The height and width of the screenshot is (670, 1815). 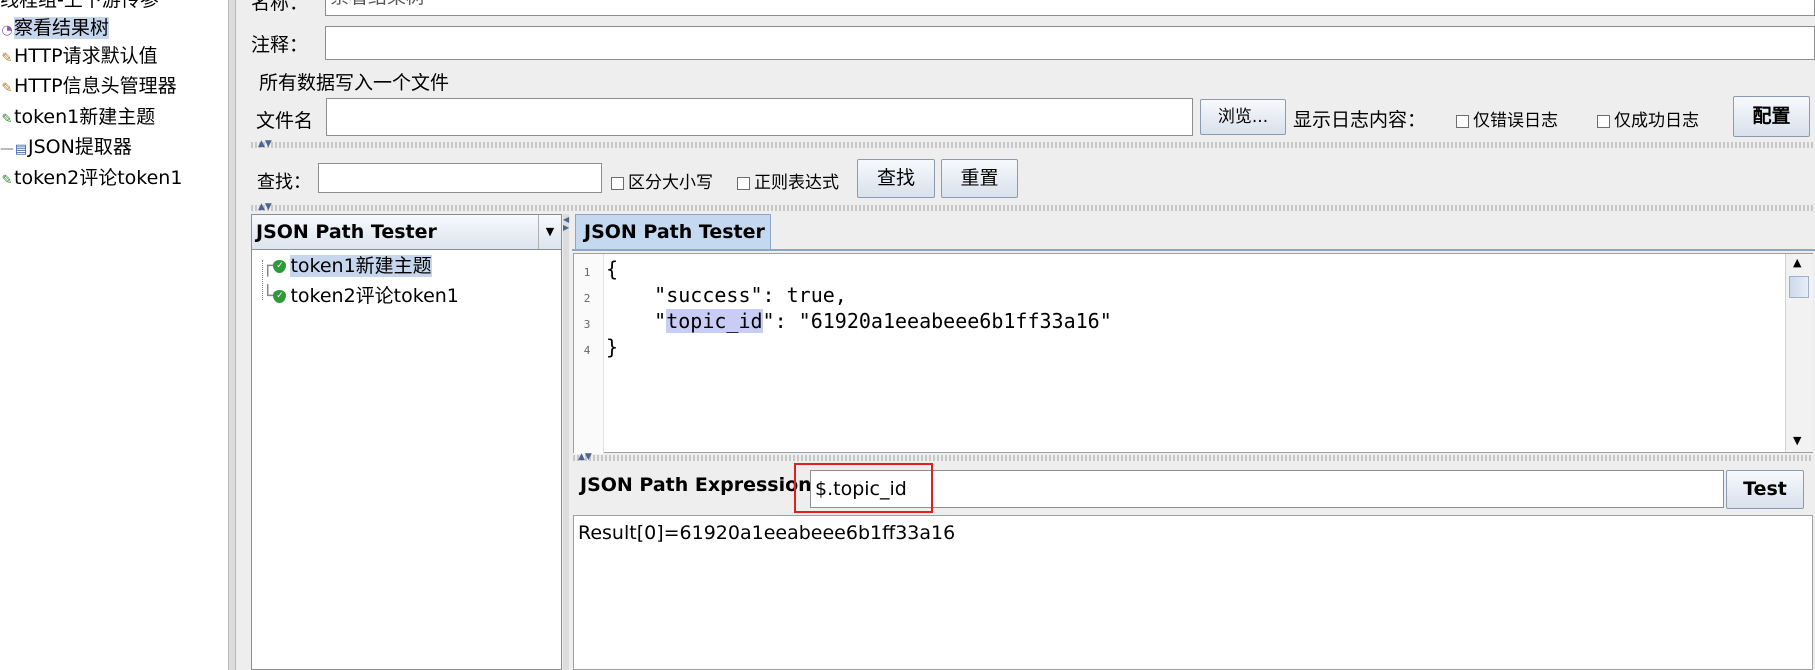 What do you see at coordinates (21, 149) in the screenshot?
I see `extractor-icon: ▤` at bounding box center [21, 149].